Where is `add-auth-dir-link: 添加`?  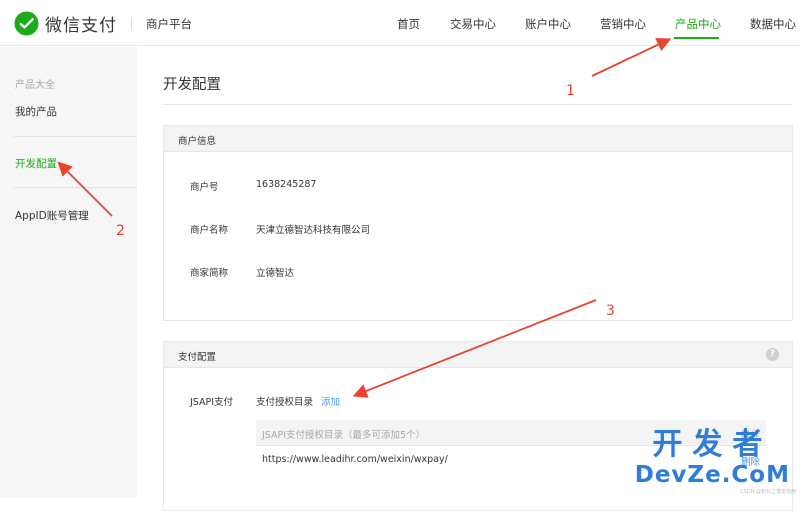
add-auth-dir-link: 添加 is located at coordinates (330, 401).